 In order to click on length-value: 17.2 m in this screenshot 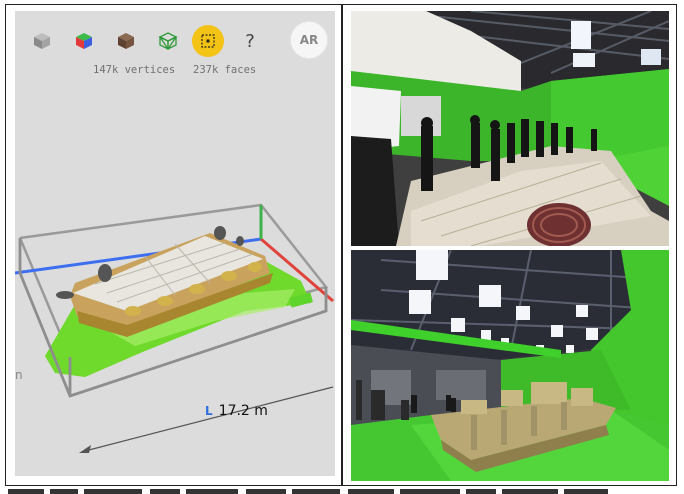, I will do `click(243, 411)`.